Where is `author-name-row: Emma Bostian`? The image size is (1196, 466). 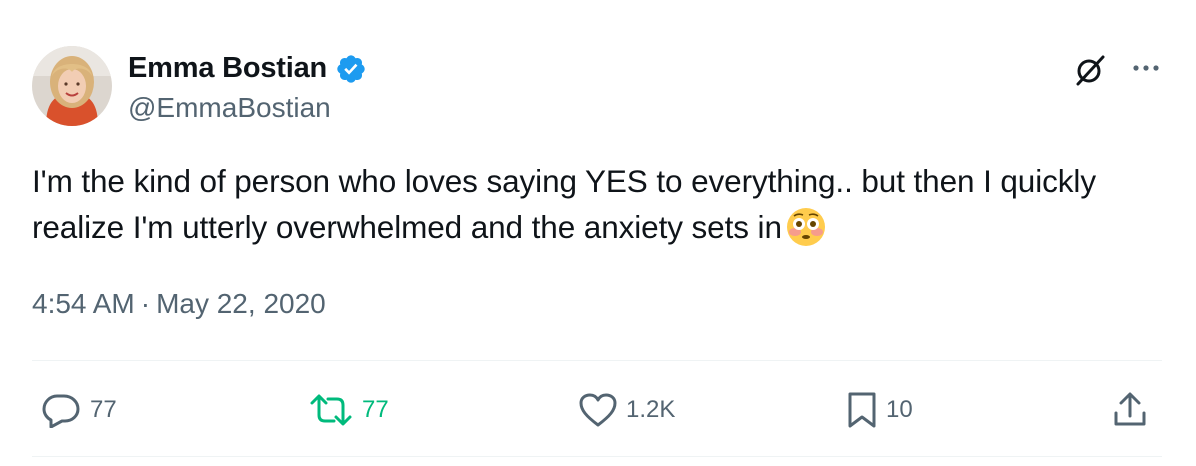
author-name-row: Emma Bostian is located at coordinates (247, 68).